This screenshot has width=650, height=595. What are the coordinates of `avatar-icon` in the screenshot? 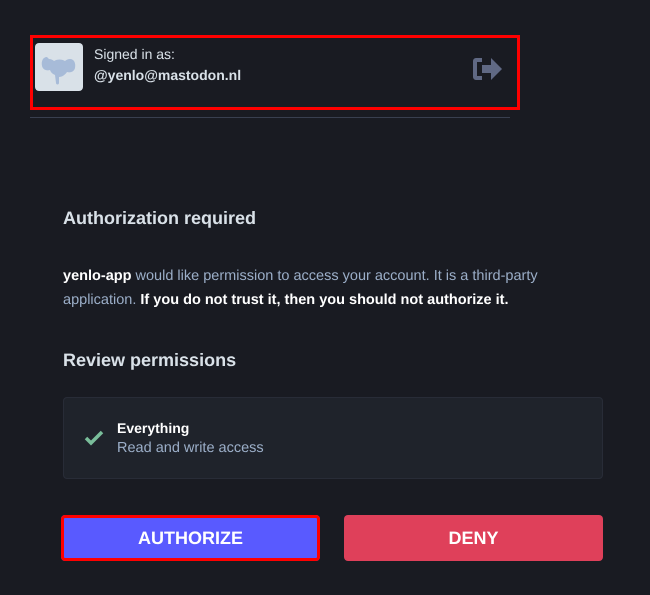 It's located at (59, 67).